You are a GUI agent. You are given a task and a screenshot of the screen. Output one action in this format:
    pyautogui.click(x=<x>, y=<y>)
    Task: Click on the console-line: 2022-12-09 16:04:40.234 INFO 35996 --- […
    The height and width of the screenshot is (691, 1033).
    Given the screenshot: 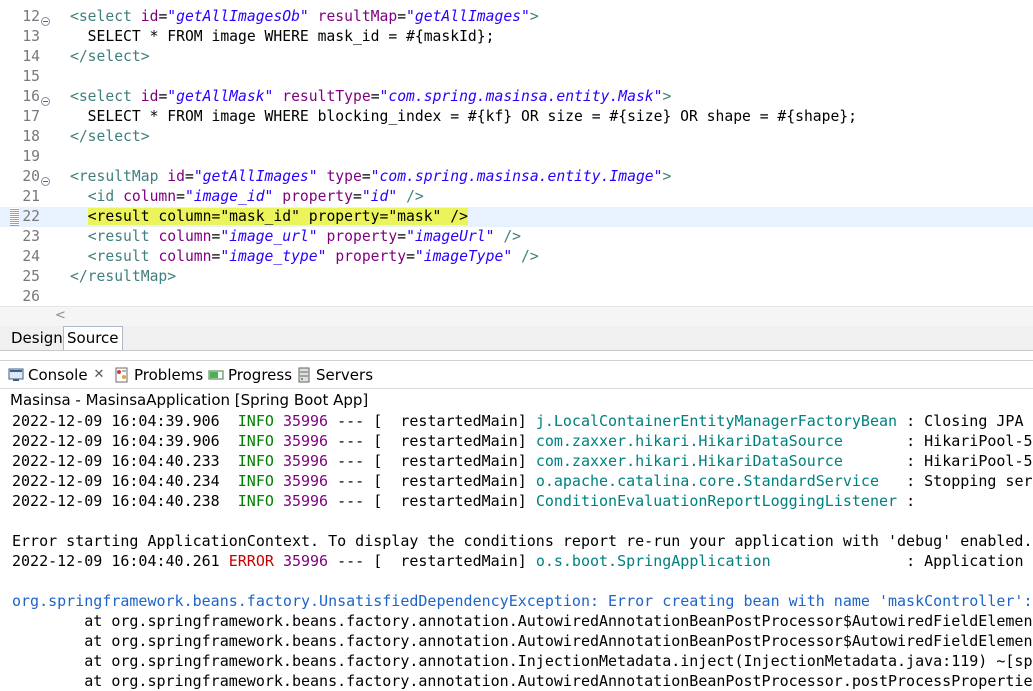 What is the action you would take?
    pyautogui.click(x=522, y=481)
    